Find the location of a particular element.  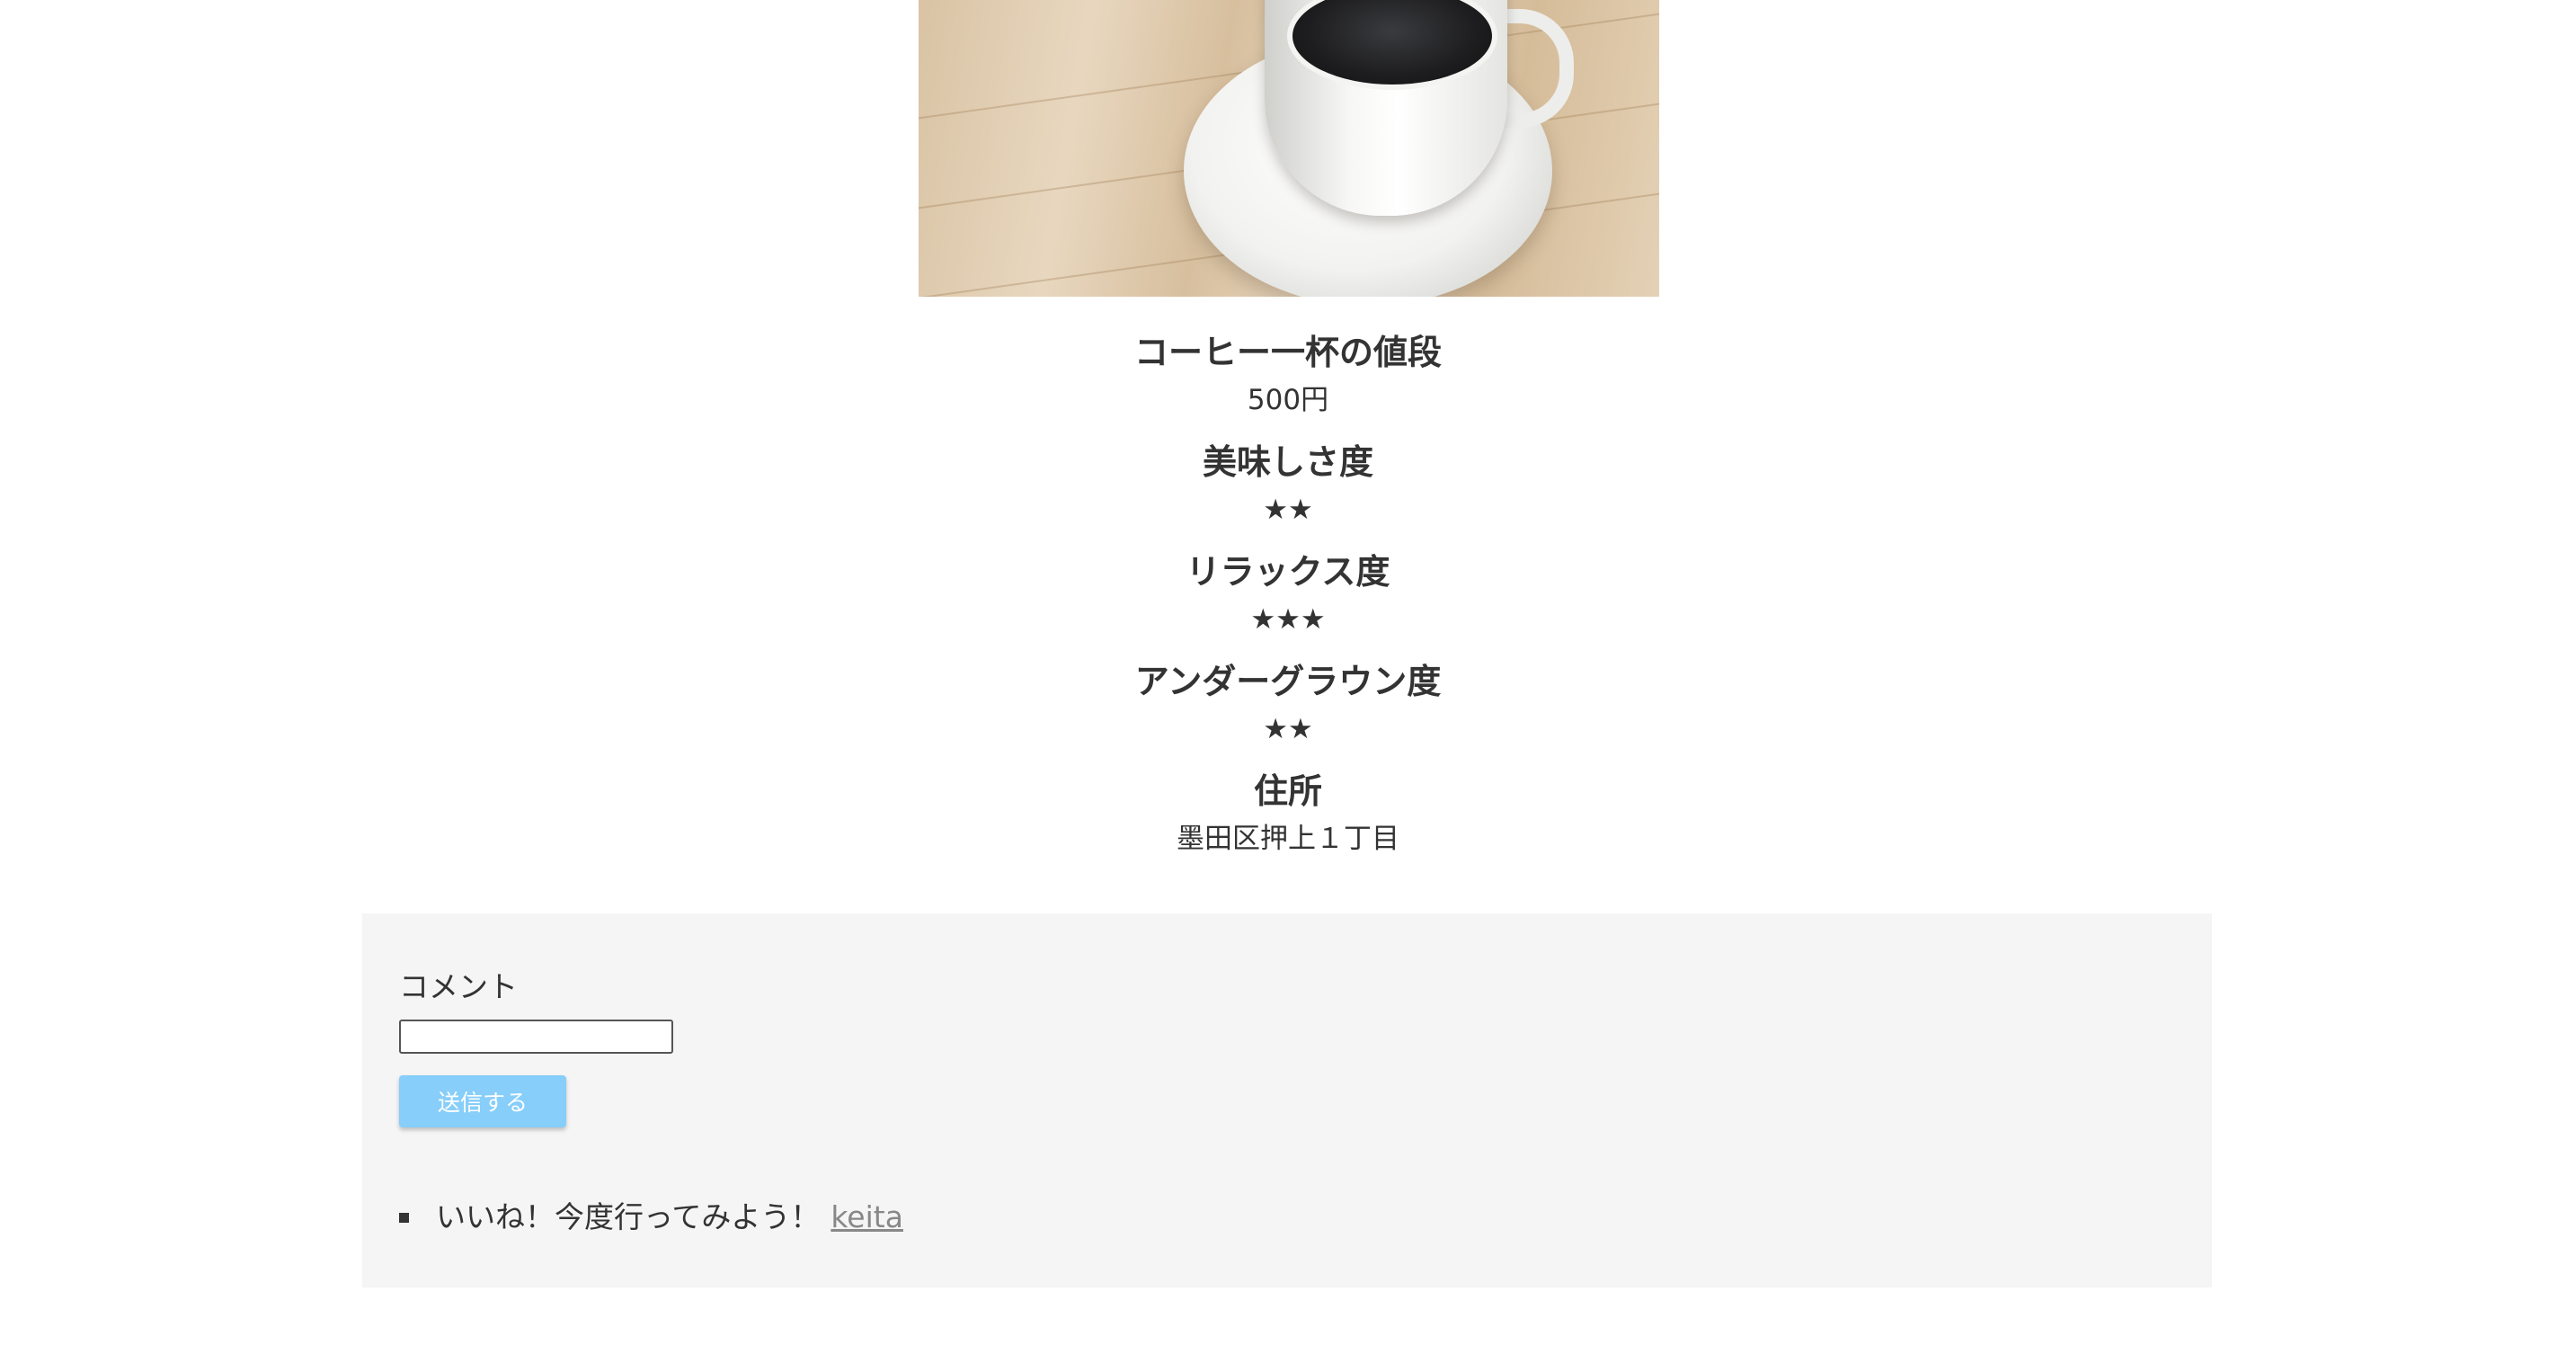

comment-label: コメント is located at coordinates (458, 987).